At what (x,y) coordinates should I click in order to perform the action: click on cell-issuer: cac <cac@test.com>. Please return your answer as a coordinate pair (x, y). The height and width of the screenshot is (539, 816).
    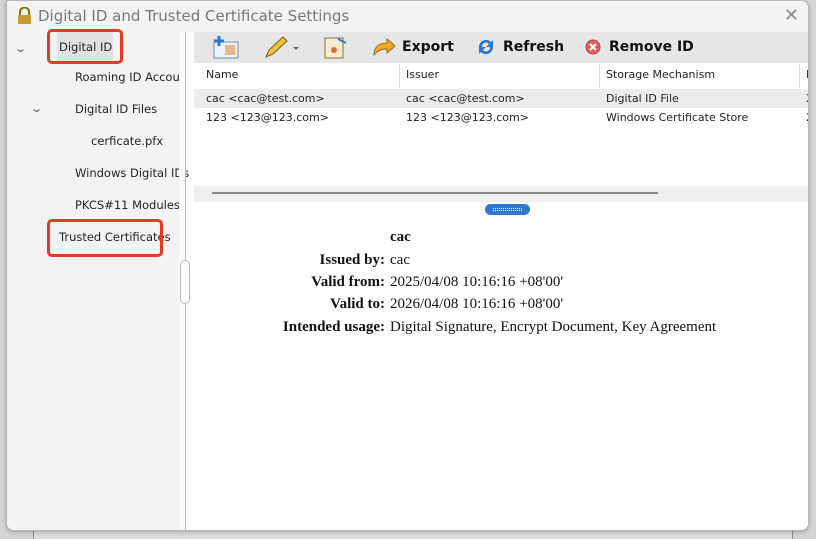
    Looking at the image, I should click on (465, 98).